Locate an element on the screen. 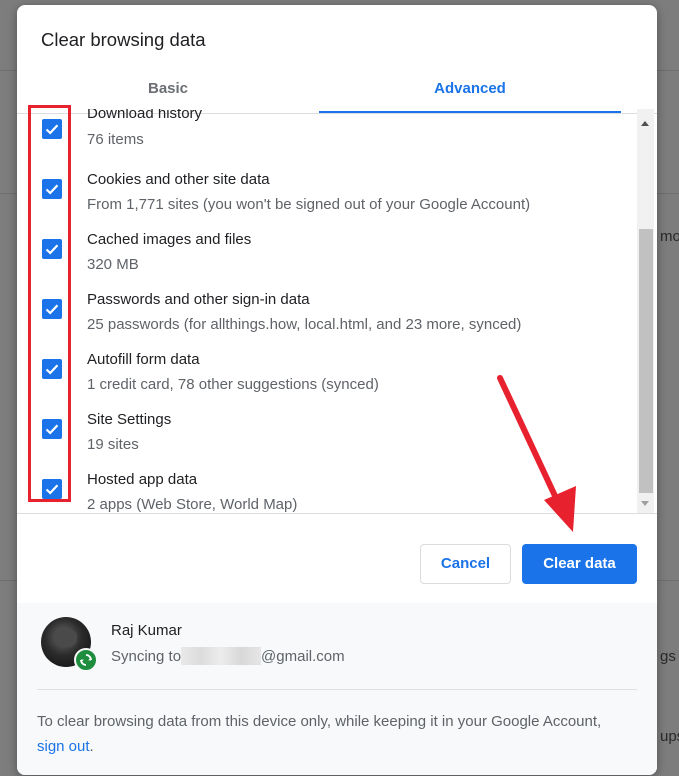 The height and width of the screenshot is (776, 679). option-label: Cached images and files is located at coordinates (169, 239).